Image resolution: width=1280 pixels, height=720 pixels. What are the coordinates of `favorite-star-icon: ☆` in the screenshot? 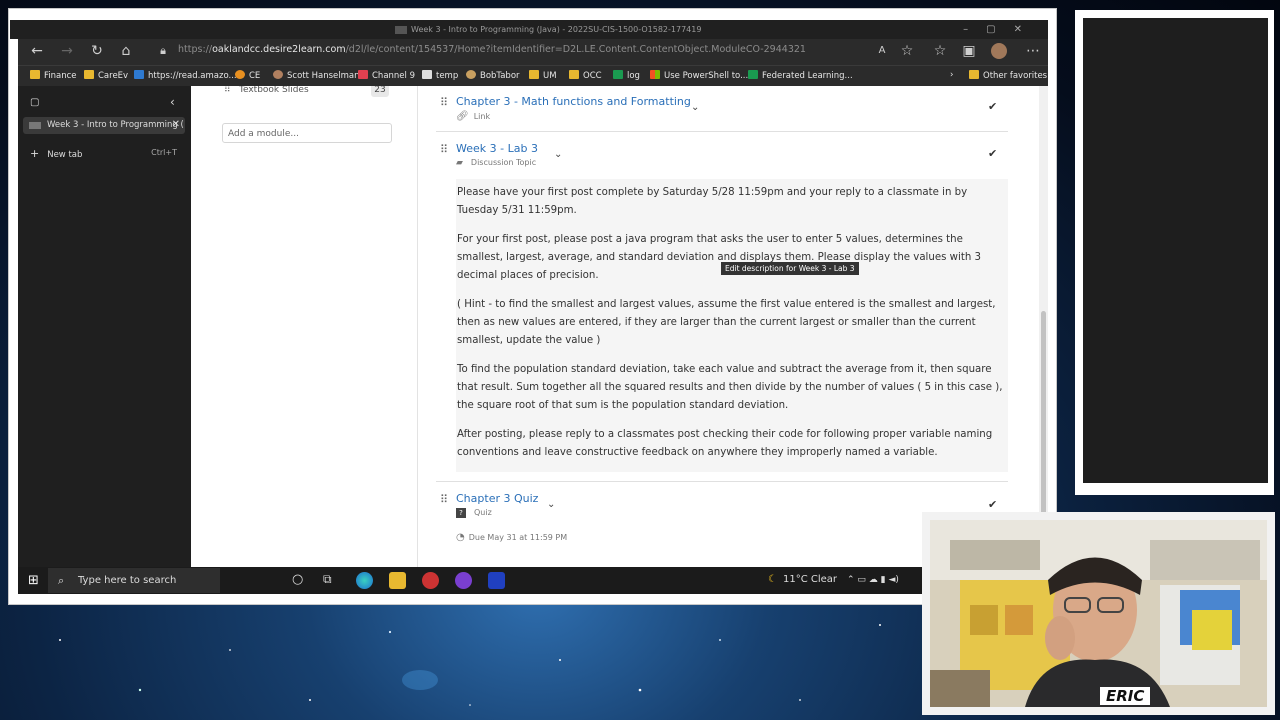 It's located at (907, 51).